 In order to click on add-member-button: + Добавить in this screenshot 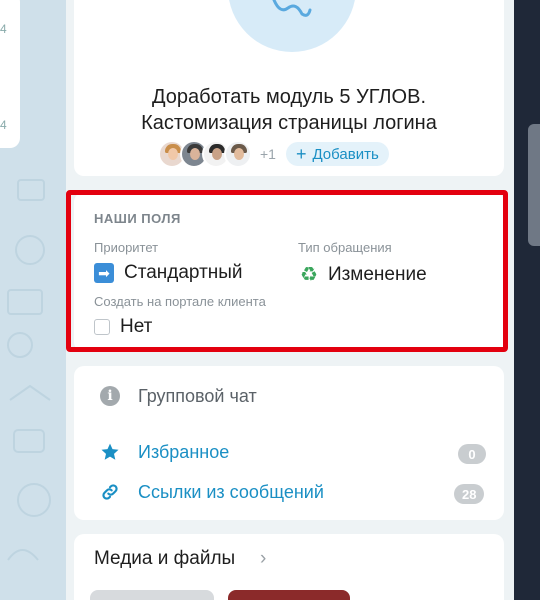, I will do `click(337, 154)`.